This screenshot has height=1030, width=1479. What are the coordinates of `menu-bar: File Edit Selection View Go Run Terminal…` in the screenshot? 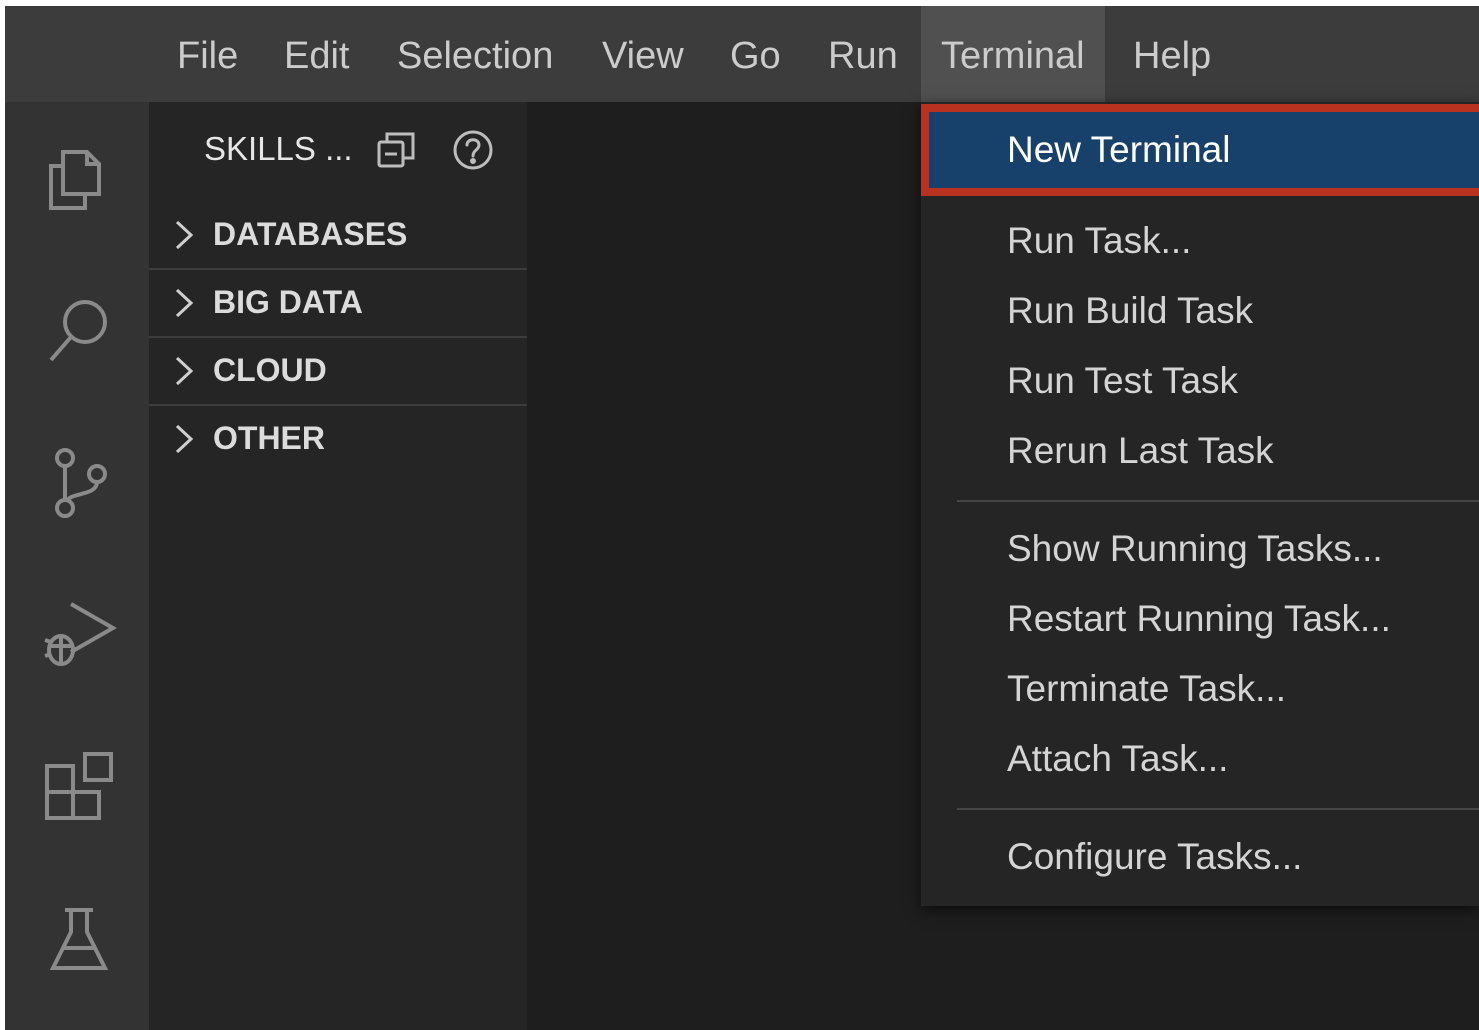 It's located at (742, 54).